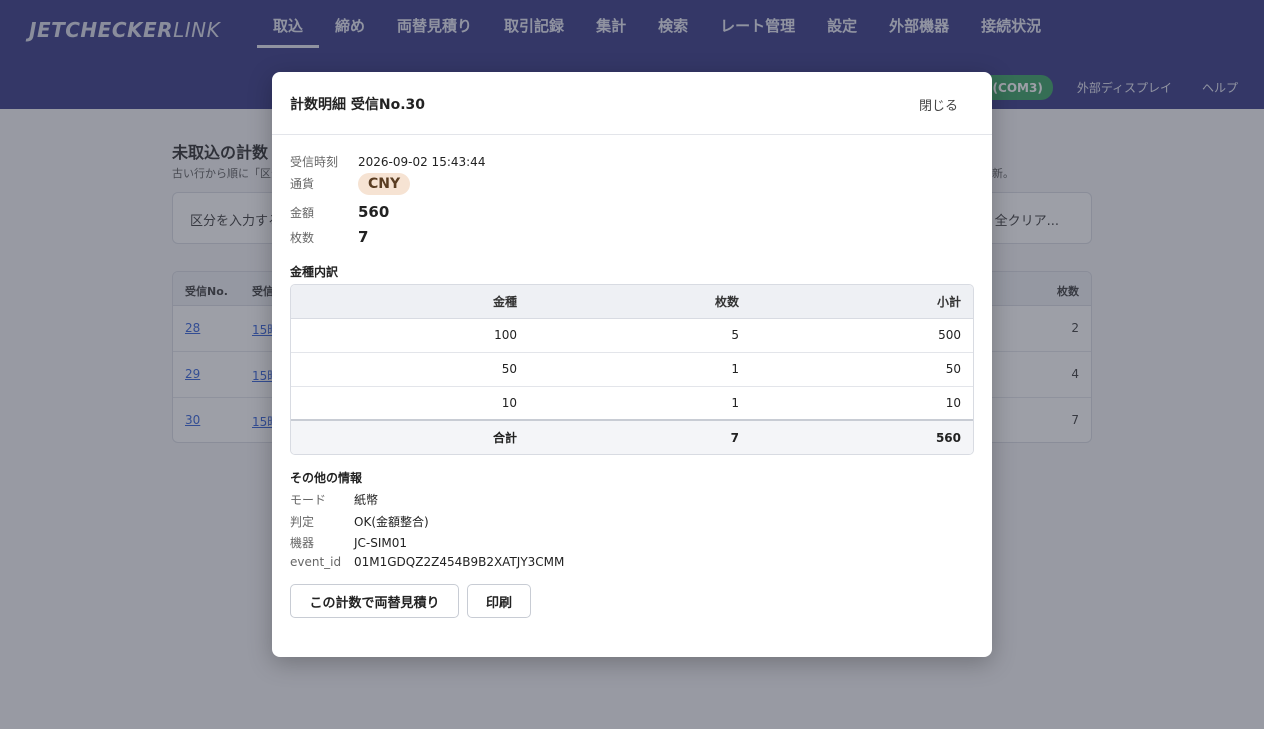 The image size is (1264, 729). I want to click on table-row: 100 5 500, so click(632, 335).